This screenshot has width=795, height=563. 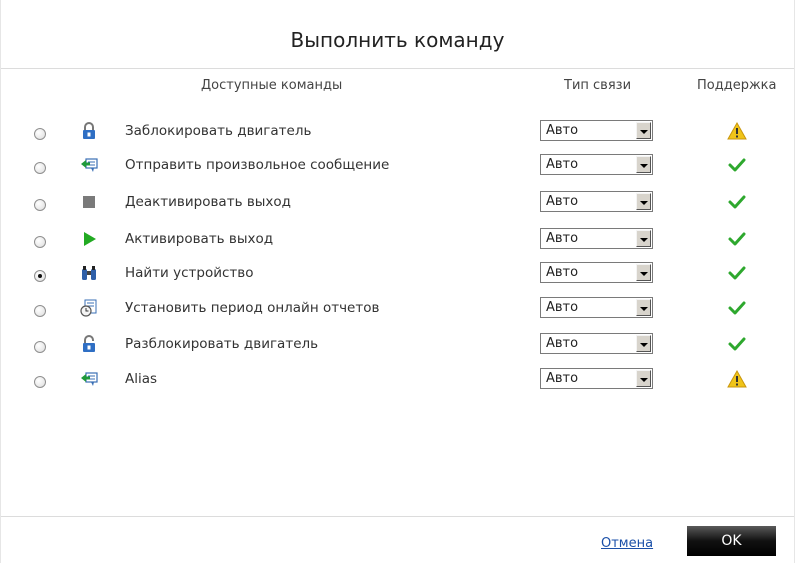 What do you see at coordinates (189, 273) in the screenshot?
I see `command-label: Найти устройство` at bounding box center [189, 273].